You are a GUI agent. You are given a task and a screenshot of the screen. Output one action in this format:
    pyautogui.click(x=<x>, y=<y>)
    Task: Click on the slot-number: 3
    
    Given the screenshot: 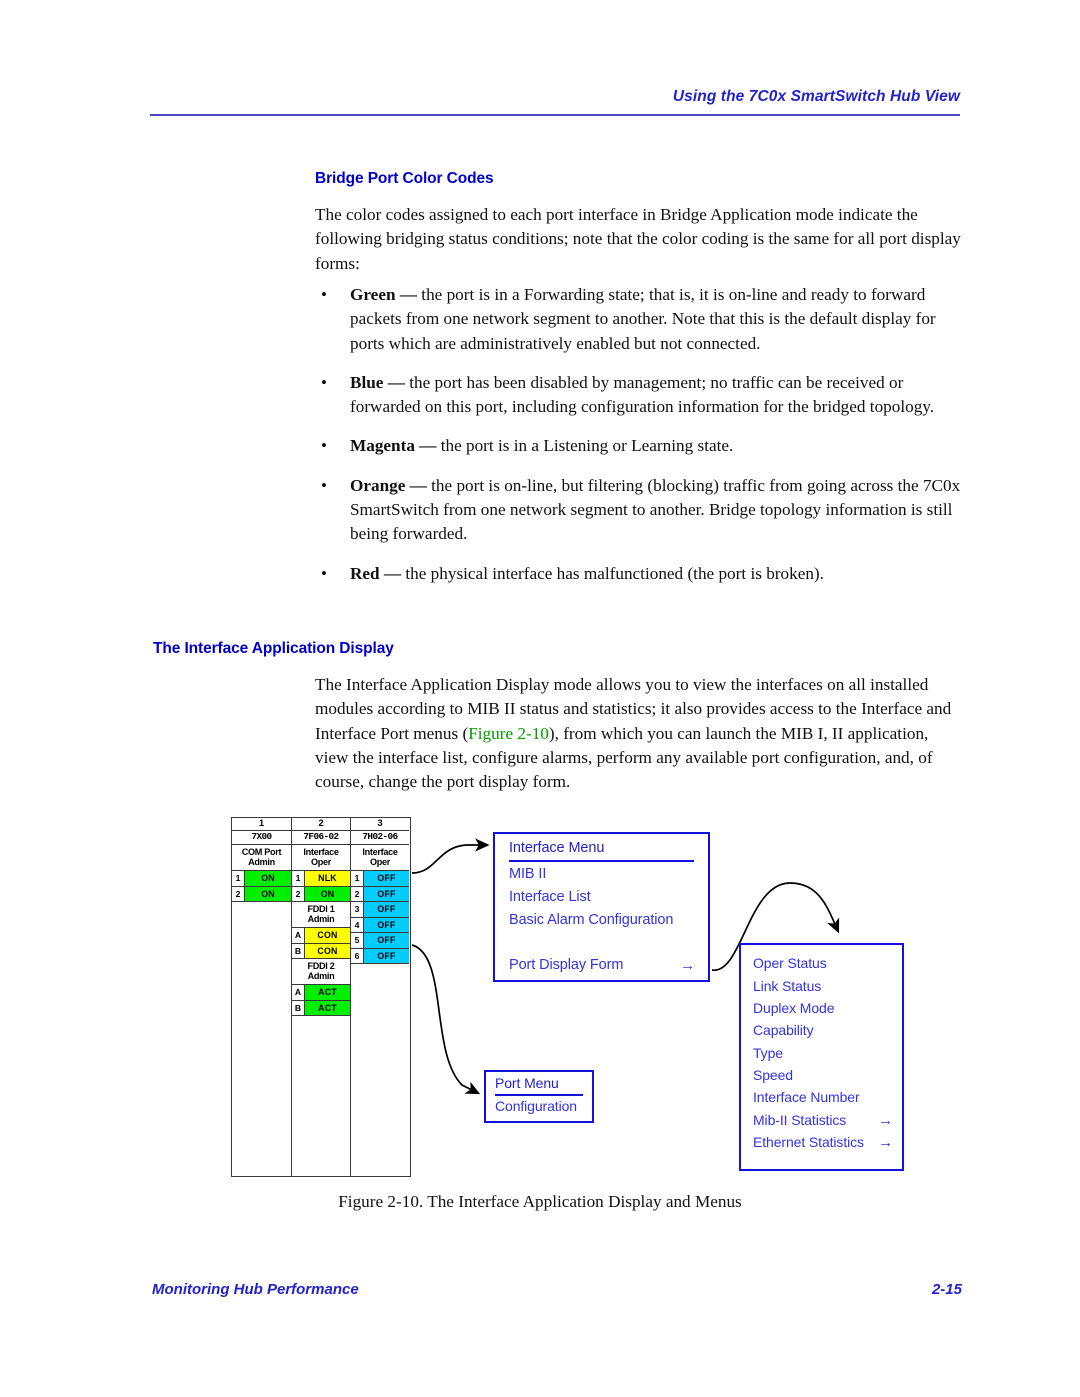 What is the action you would take?
    pyautogui.click(x=380, y=824)
    